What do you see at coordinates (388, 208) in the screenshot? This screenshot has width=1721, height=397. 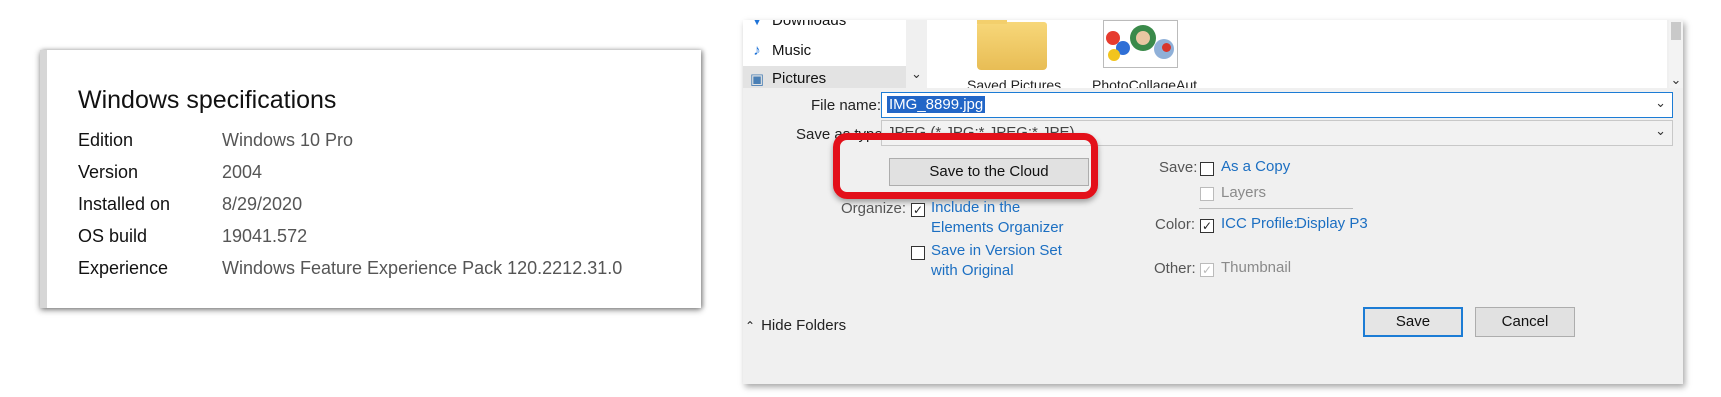 I see `spec-row-installed-on: Installed on 8/29/2020` at bounding box center [388, 208].